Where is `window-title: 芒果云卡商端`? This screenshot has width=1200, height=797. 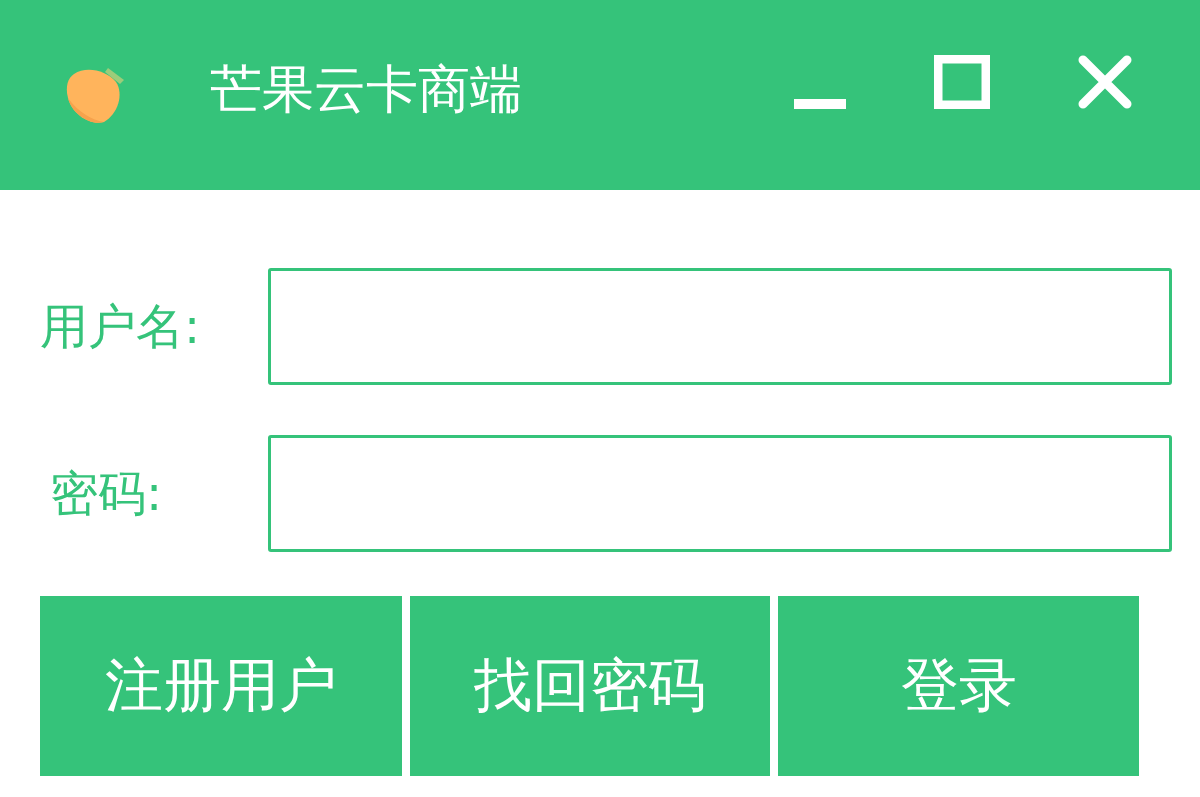
window-title: 芒果云卡商端 is located at coordinates (366, 89).